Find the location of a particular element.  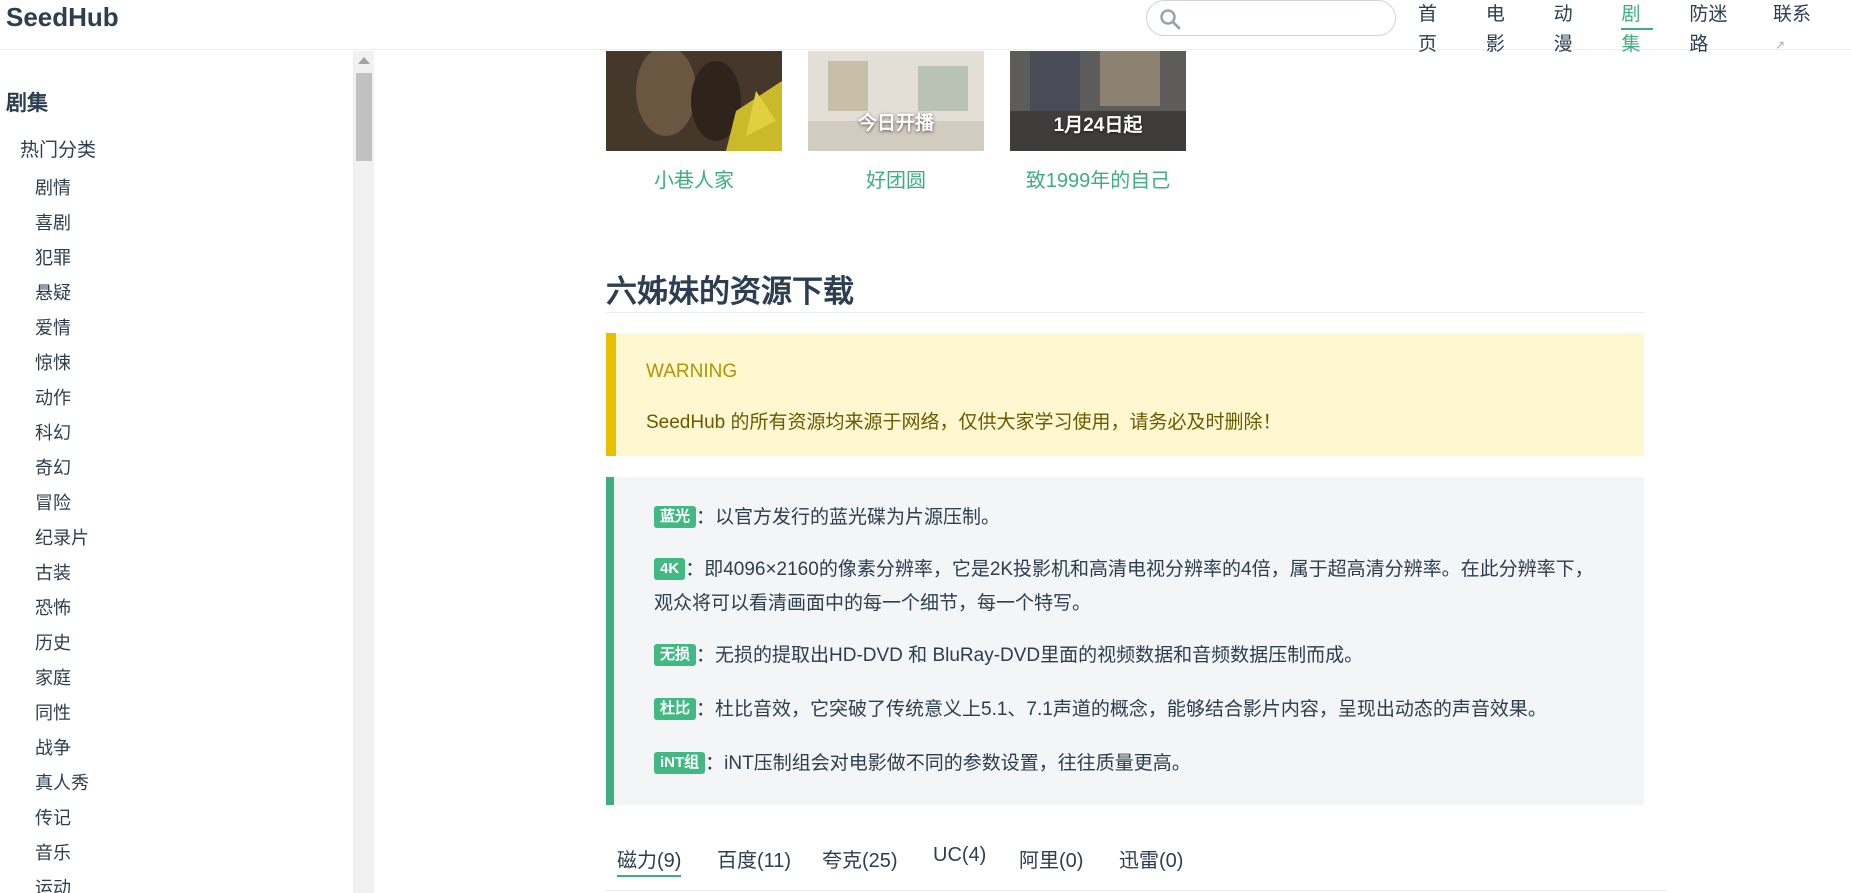

sidebar-item: 家庭 is located at coordinates (62, 678).